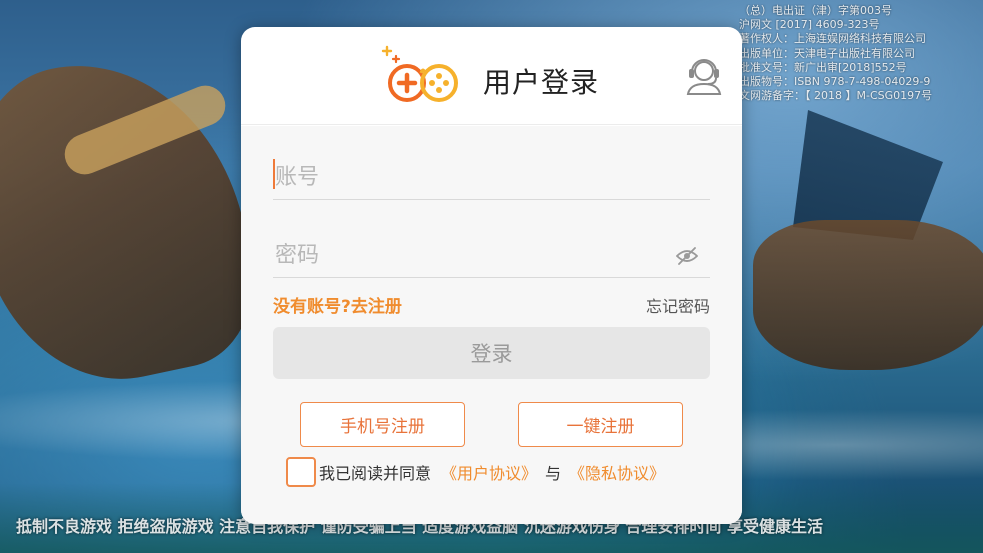 The height and width of the screenshot is (553, 983). Describe the element at coordinates (827, 53) in the screenshot. I see `license-line: 出版单位：天津电子出版社有限公司` at that location.